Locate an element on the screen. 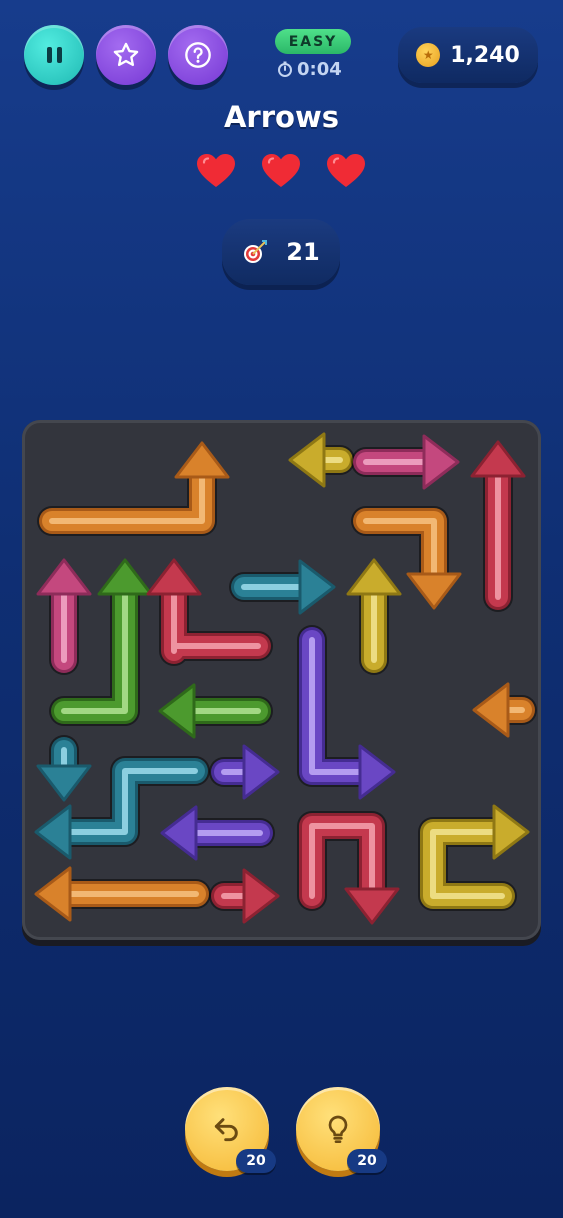 The height and width of the screenshot is (1218, 563). undo-count-badge: 20 is located at coordinates (256, 1161).